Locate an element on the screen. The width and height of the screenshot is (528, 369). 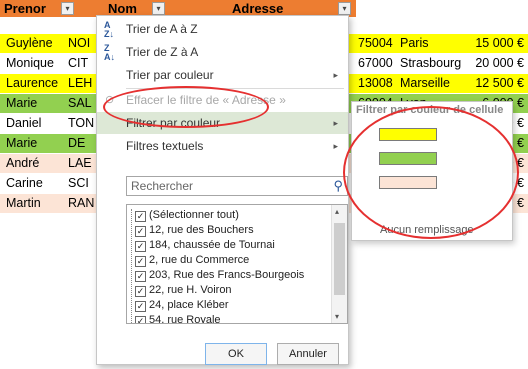
highlight-circle-submenu is located at coordinates (431, 172).